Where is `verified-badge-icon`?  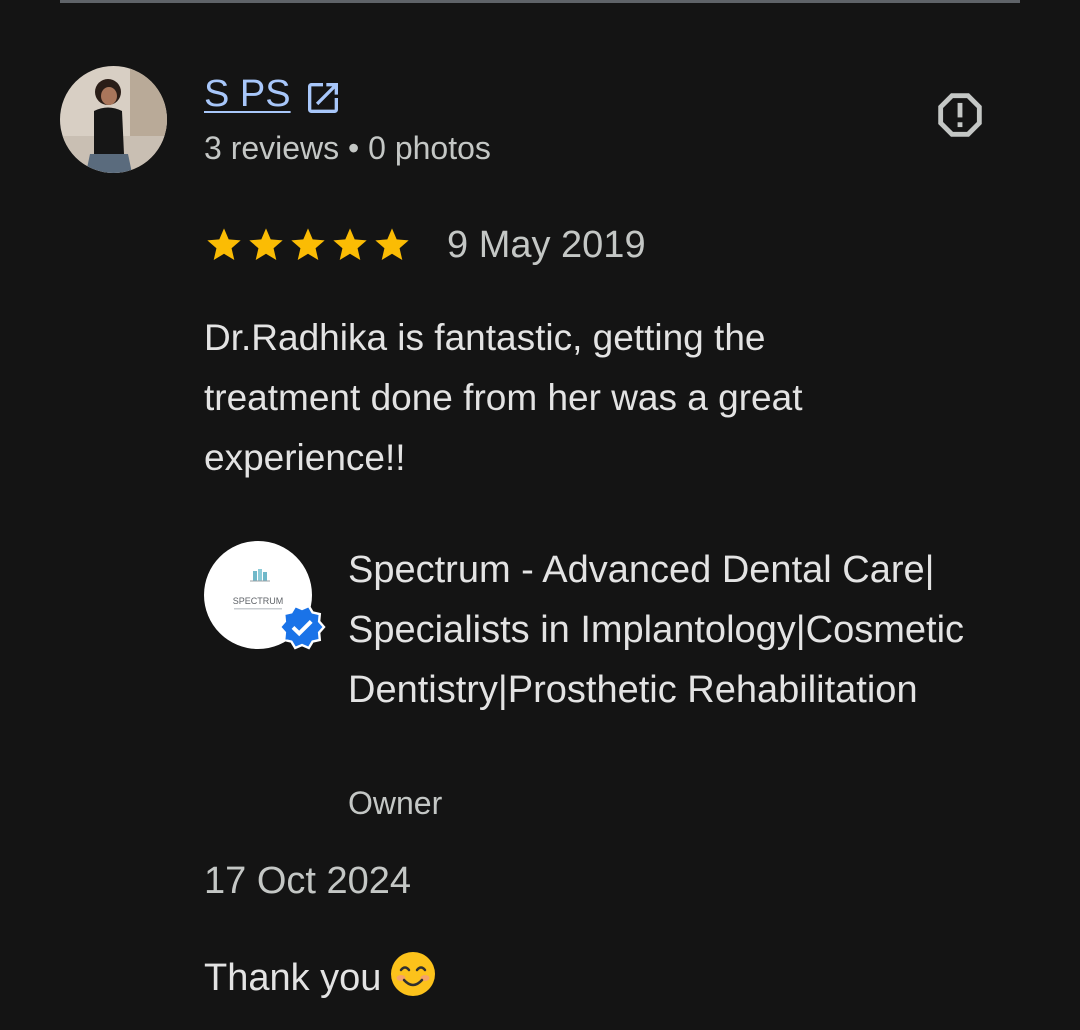
verified-badge-icon is located at coordinates (302, 627).